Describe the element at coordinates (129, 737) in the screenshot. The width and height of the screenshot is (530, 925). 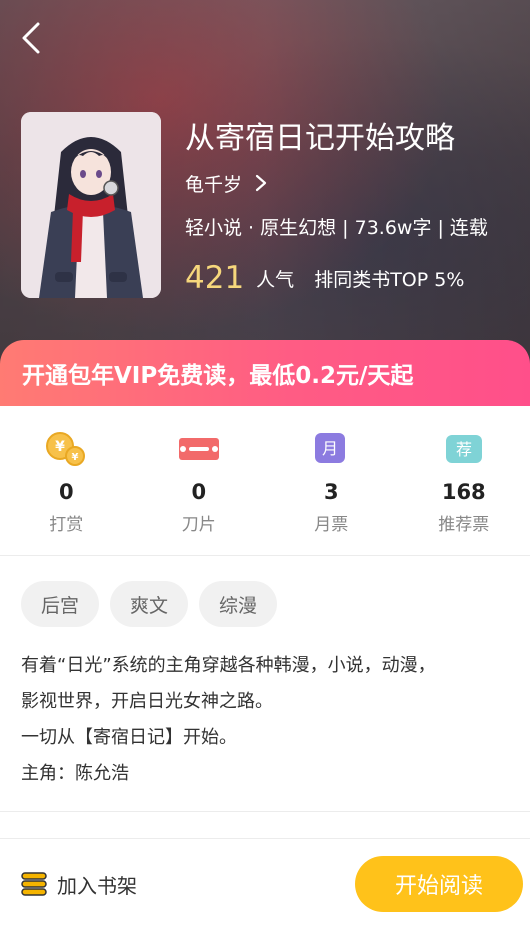
I see `description-line: 一切从【寄宿日记】开始。` at that location.